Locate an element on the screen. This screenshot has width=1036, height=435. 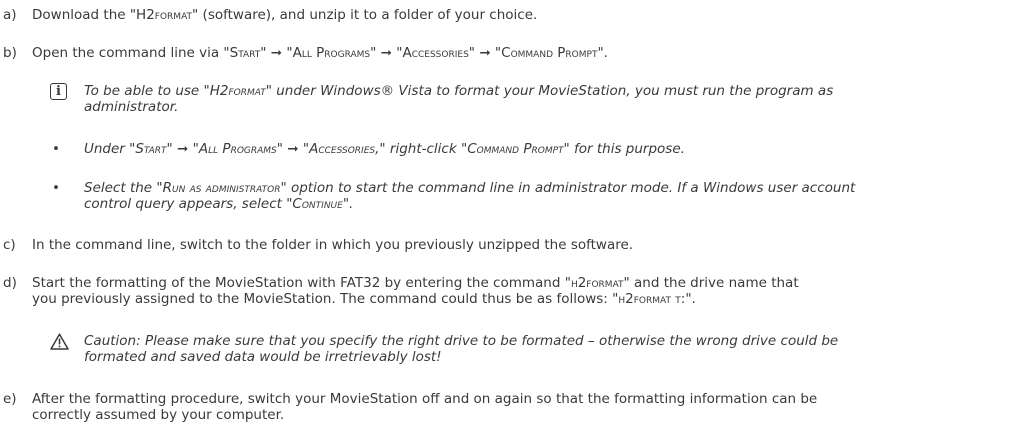
step-letter: c) is located at coordinates (9, 245).